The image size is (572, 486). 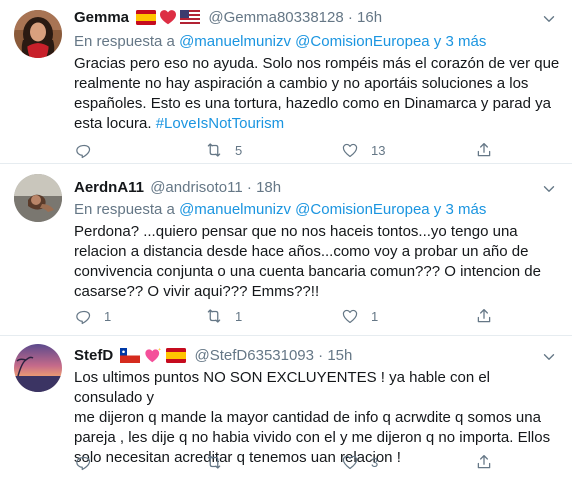 I want to click on display-name: Gemma, so click(x=101, y=17).